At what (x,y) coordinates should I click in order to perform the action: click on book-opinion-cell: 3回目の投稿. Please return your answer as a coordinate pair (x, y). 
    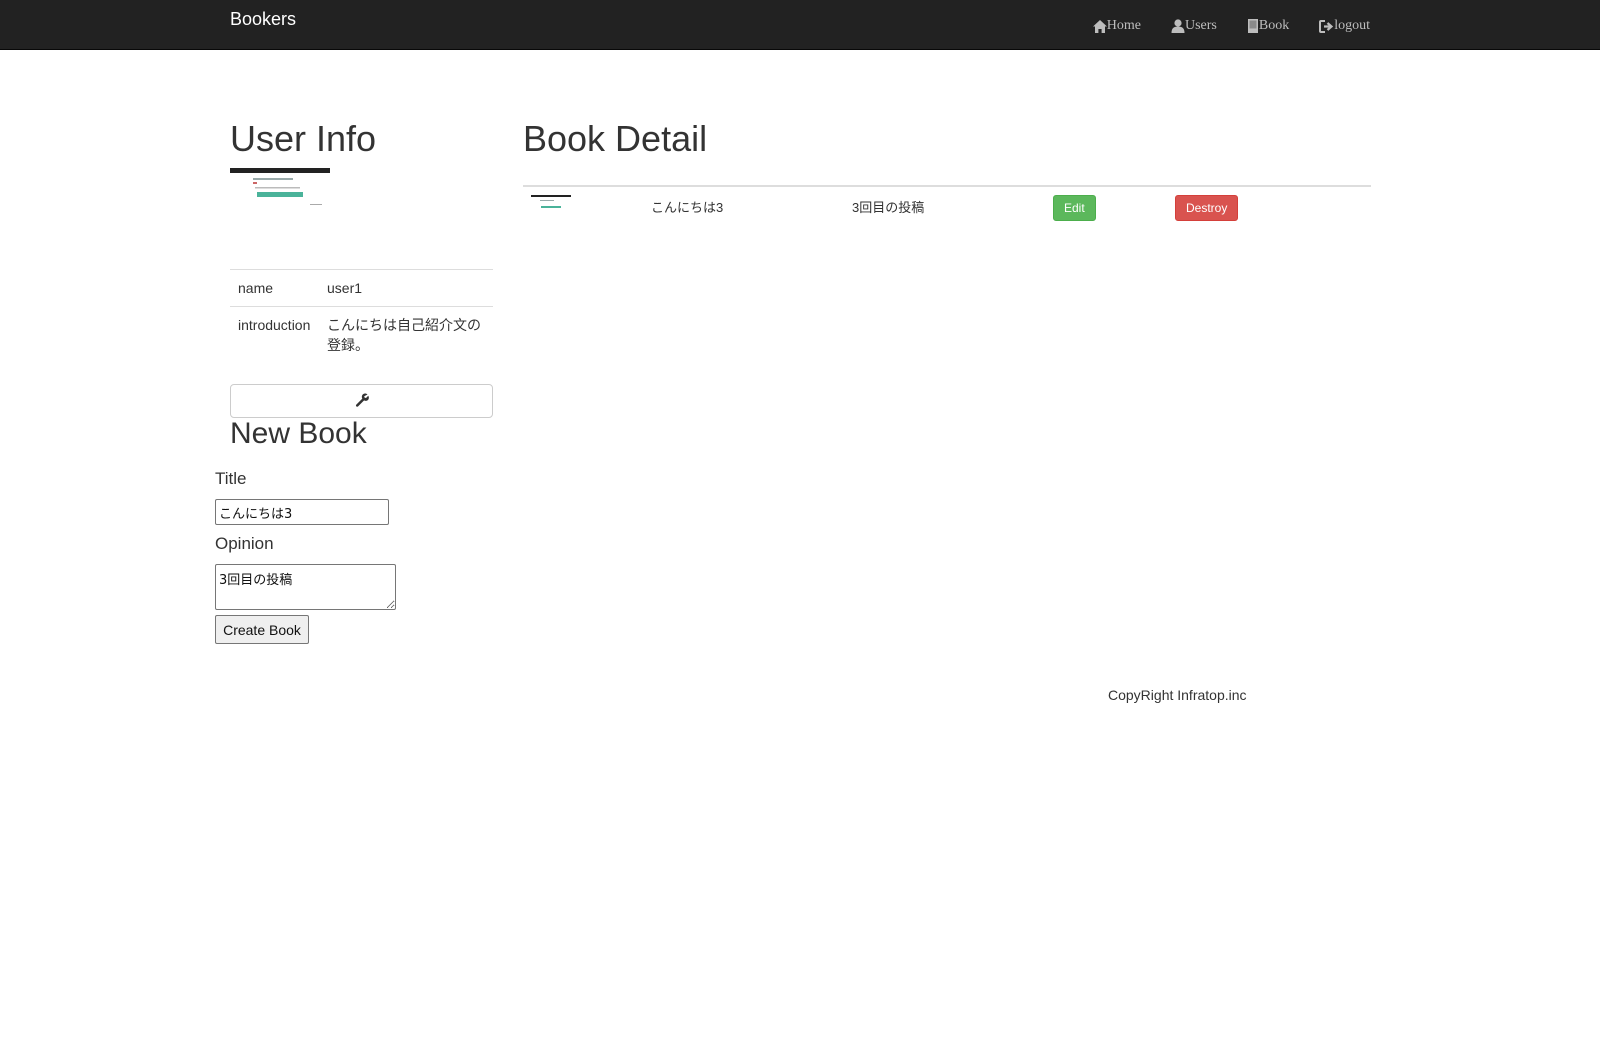
    Looking at the image, I should click on (944, 207).